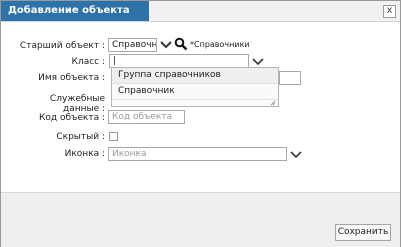  Describe the element at coordinates (146, 117) in the screenshot. I see `object-code-input: Код объекта` at that location.